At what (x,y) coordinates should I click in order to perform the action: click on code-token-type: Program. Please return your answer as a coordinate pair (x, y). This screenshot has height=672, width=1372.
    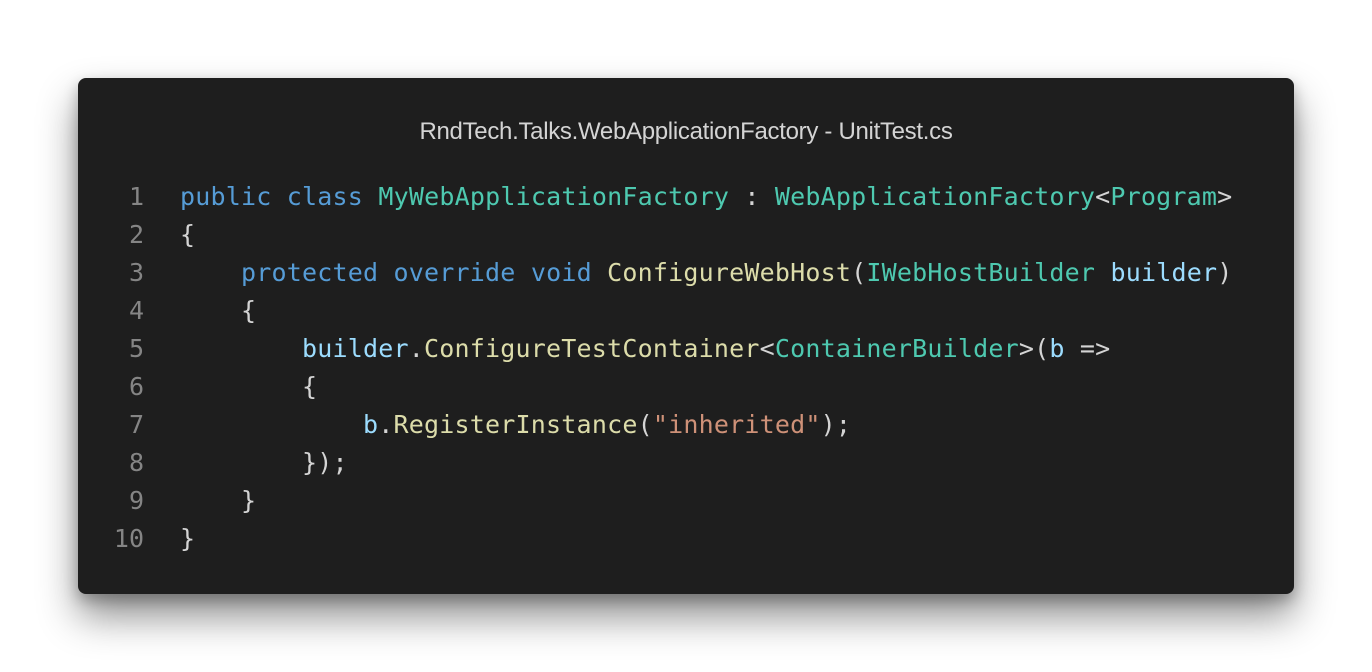
    Looking at the image, I should click on (1164, 196).